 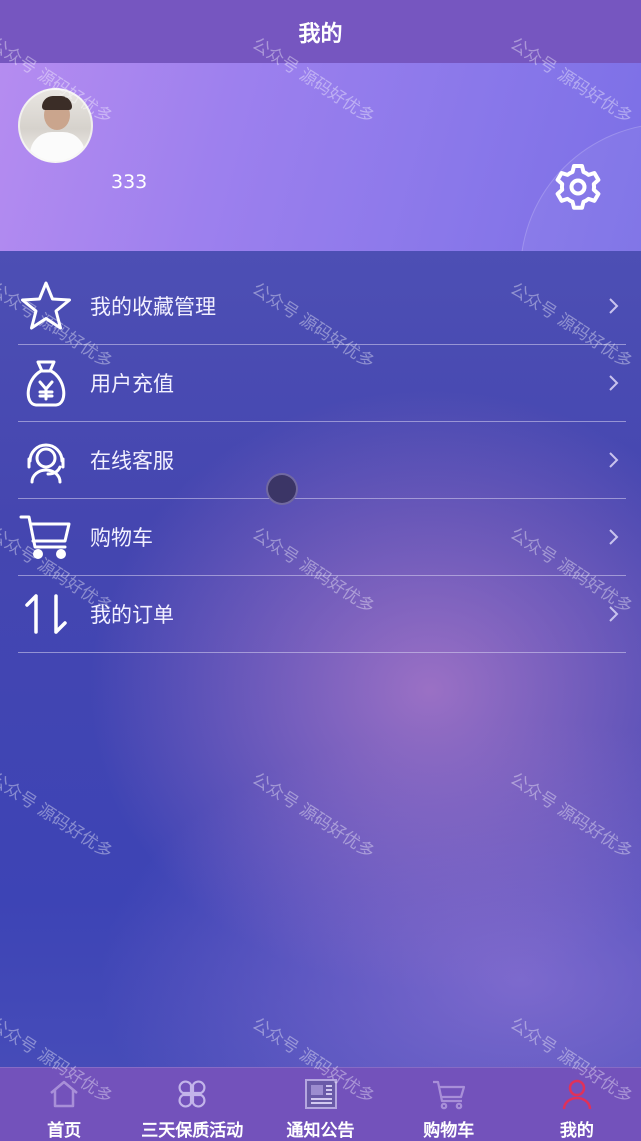 I want to click on tab-mine: 我的, so click(x=577, y=1104).